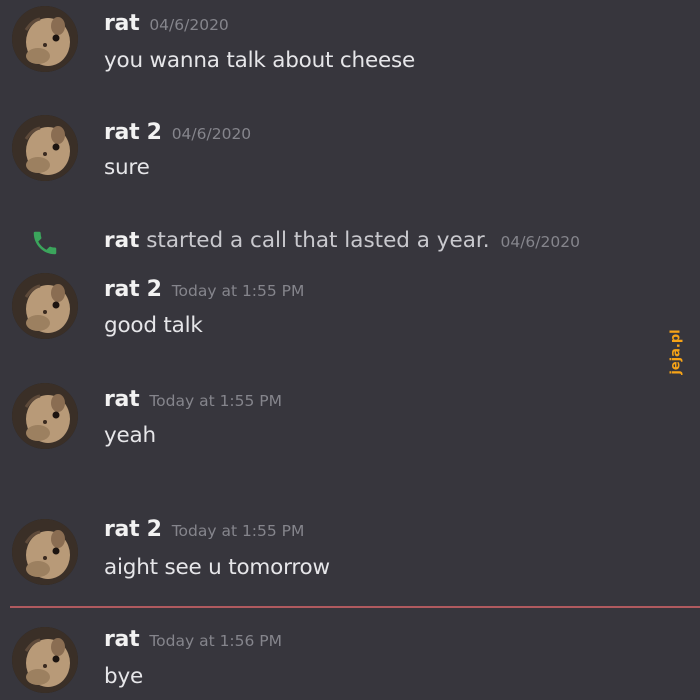 This screenshot has height=700, width=700. What do you see at coordinates (350, 663) in the screenshot?
I see `message-item: rat Today at 1:56 PM bye` at bounding box center [350, 663].